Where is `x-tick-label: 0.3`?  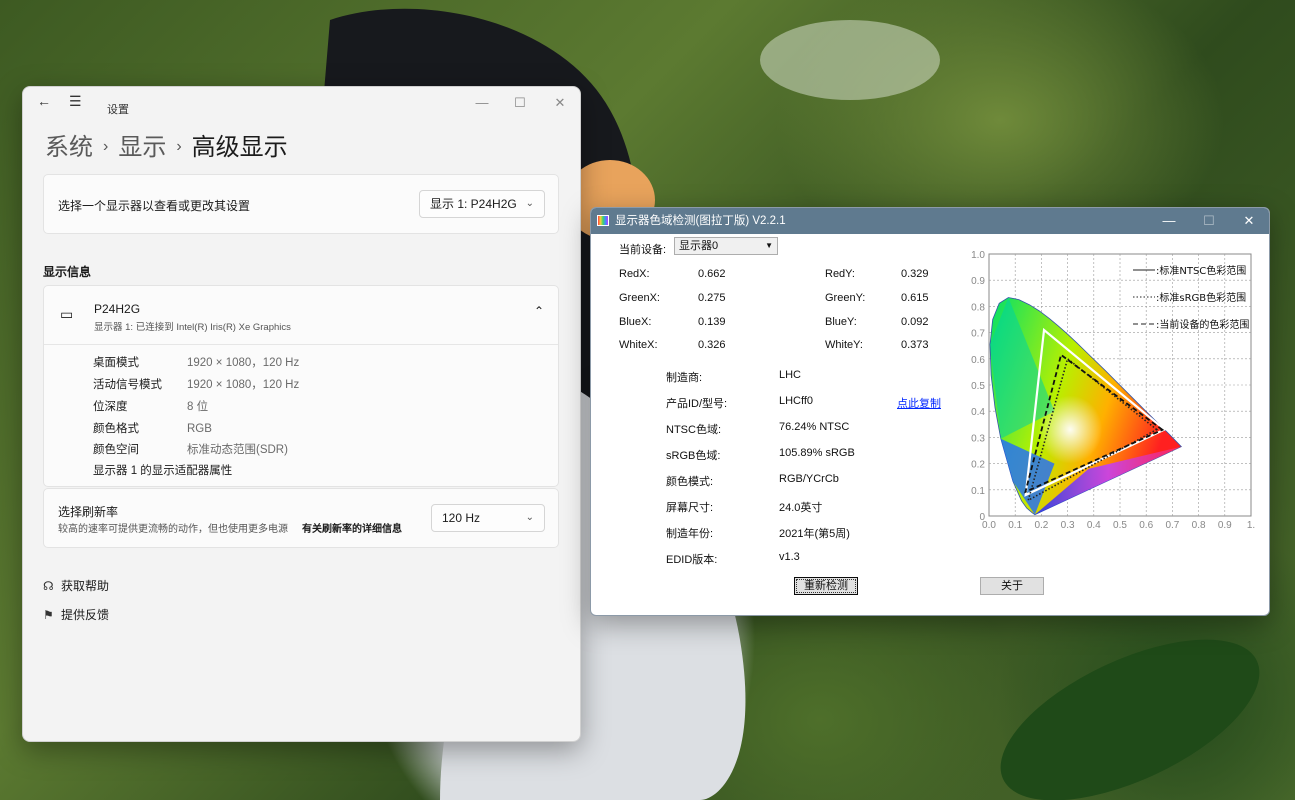 x-tick-label: 0.3 is located at coordinates (1068, 525).